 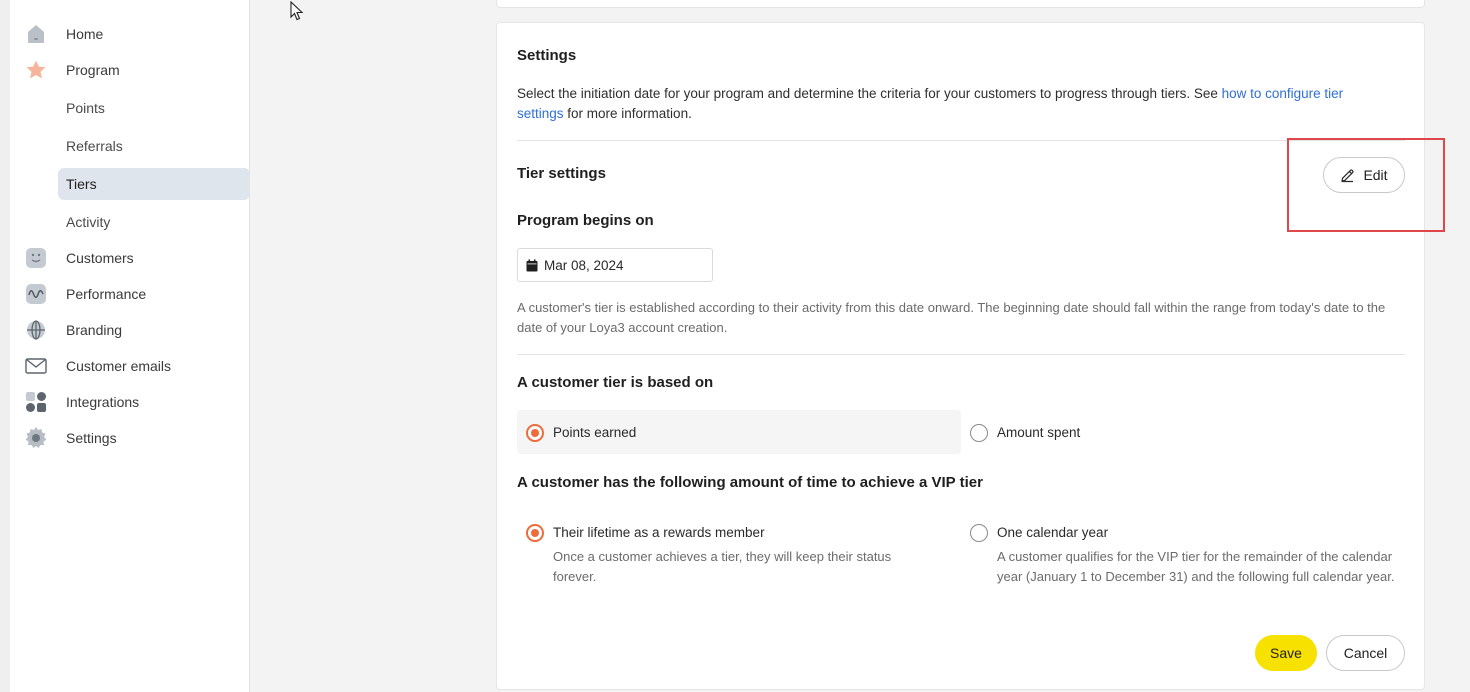 What do you see at coordinates (154, 108) in the screenshot?
I see `sidebar-subitem-points: Points` at bounding box center [154, 108].